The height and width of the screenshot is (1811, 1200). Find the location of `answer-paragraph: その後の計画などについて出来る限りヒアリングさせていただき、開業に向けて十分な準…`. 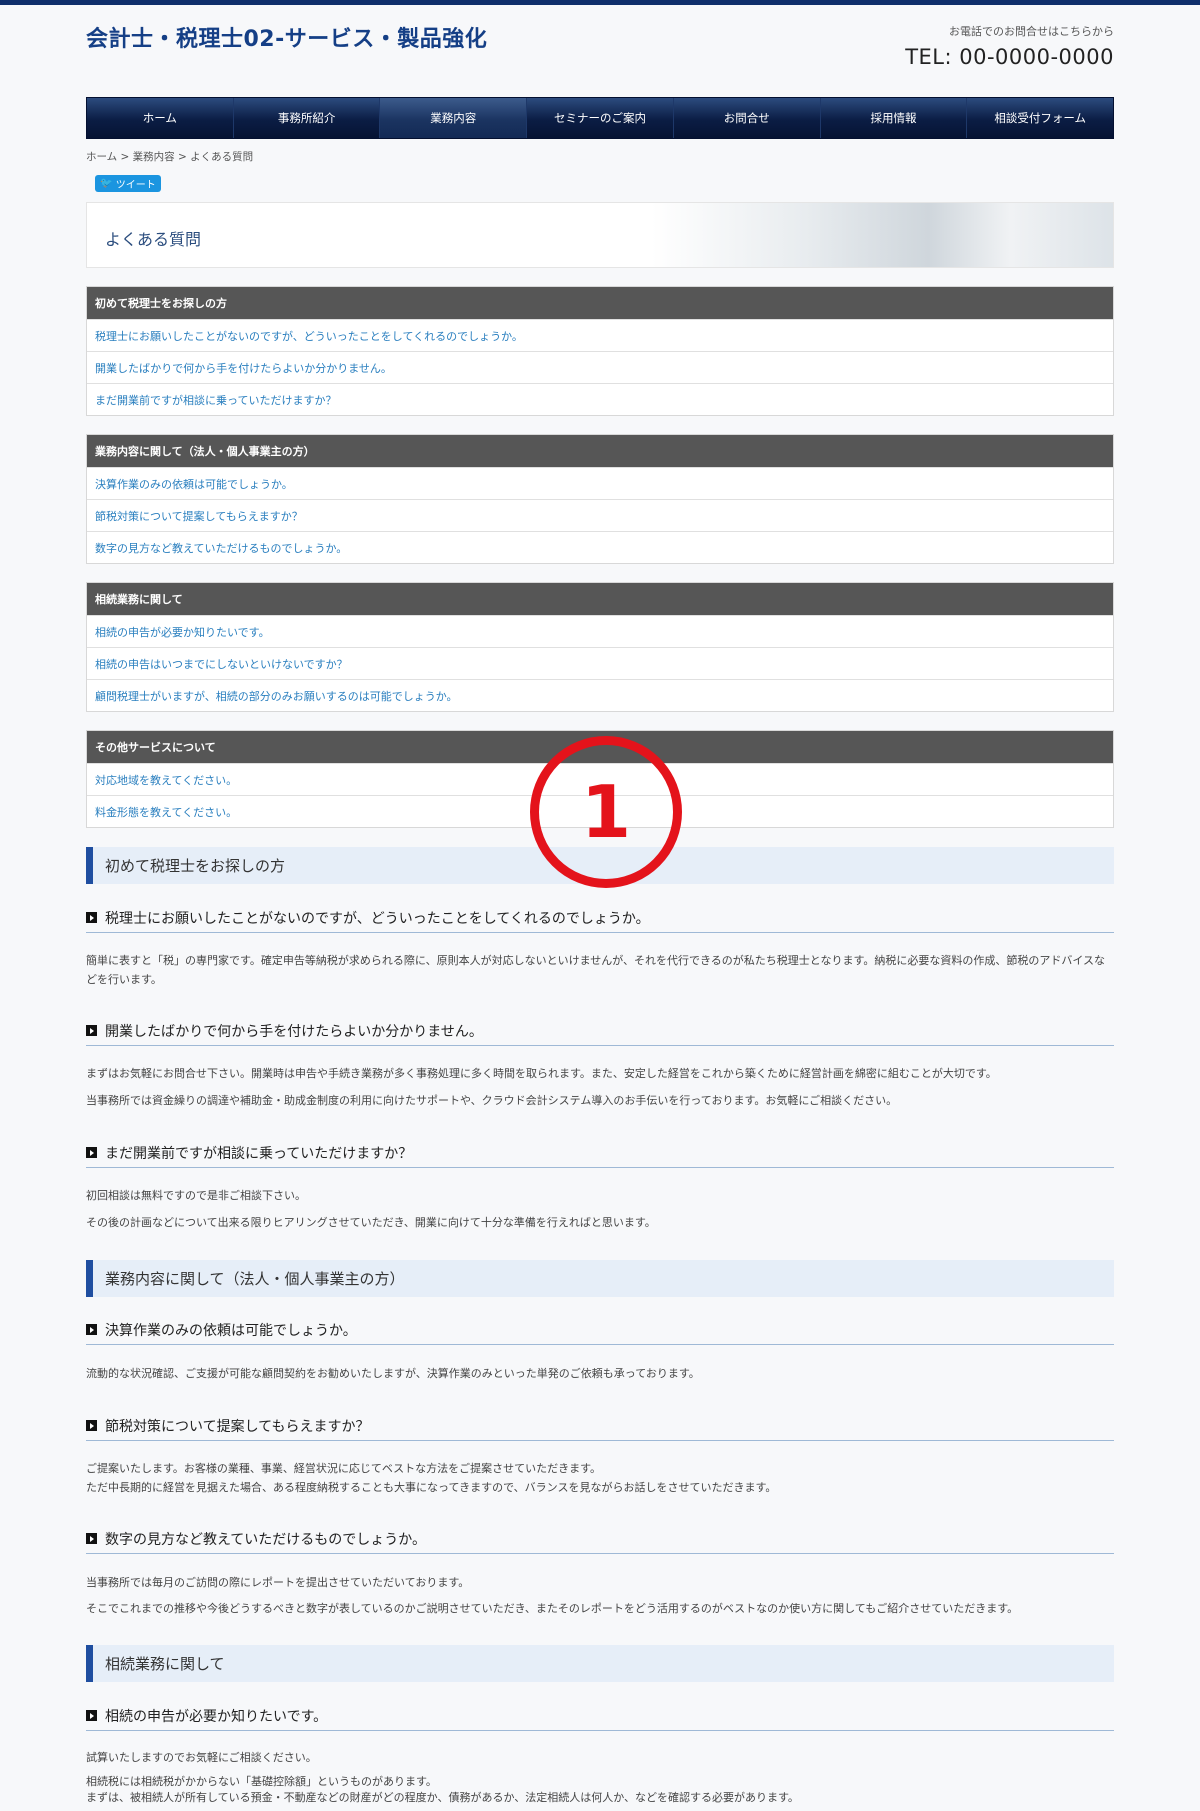

answer-paragraph: その後の計画などについて出来る限りヒアリングさせていただき、開業に向けて十分な準… is located at coordinates (371, 1222).